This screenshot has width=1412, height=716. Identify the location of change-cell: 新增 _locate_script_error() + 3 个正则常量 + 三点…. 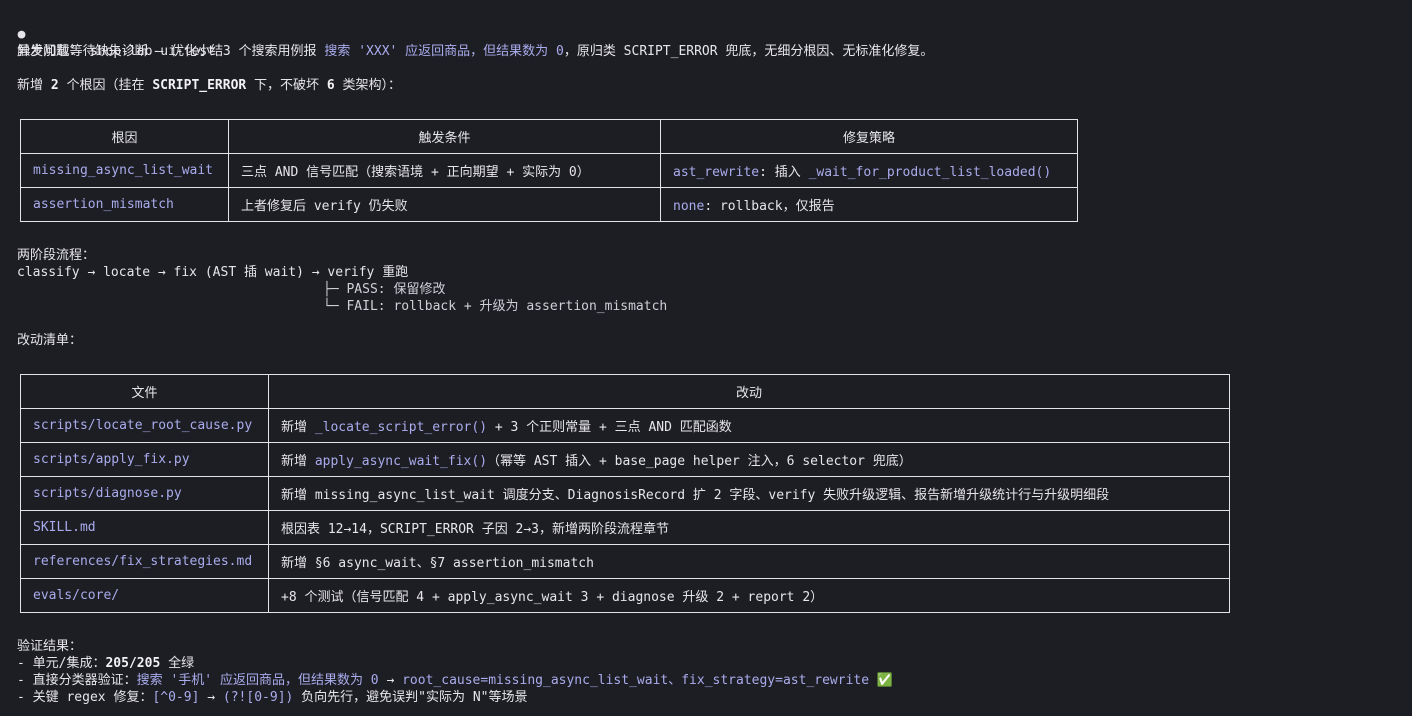
(749, 425).